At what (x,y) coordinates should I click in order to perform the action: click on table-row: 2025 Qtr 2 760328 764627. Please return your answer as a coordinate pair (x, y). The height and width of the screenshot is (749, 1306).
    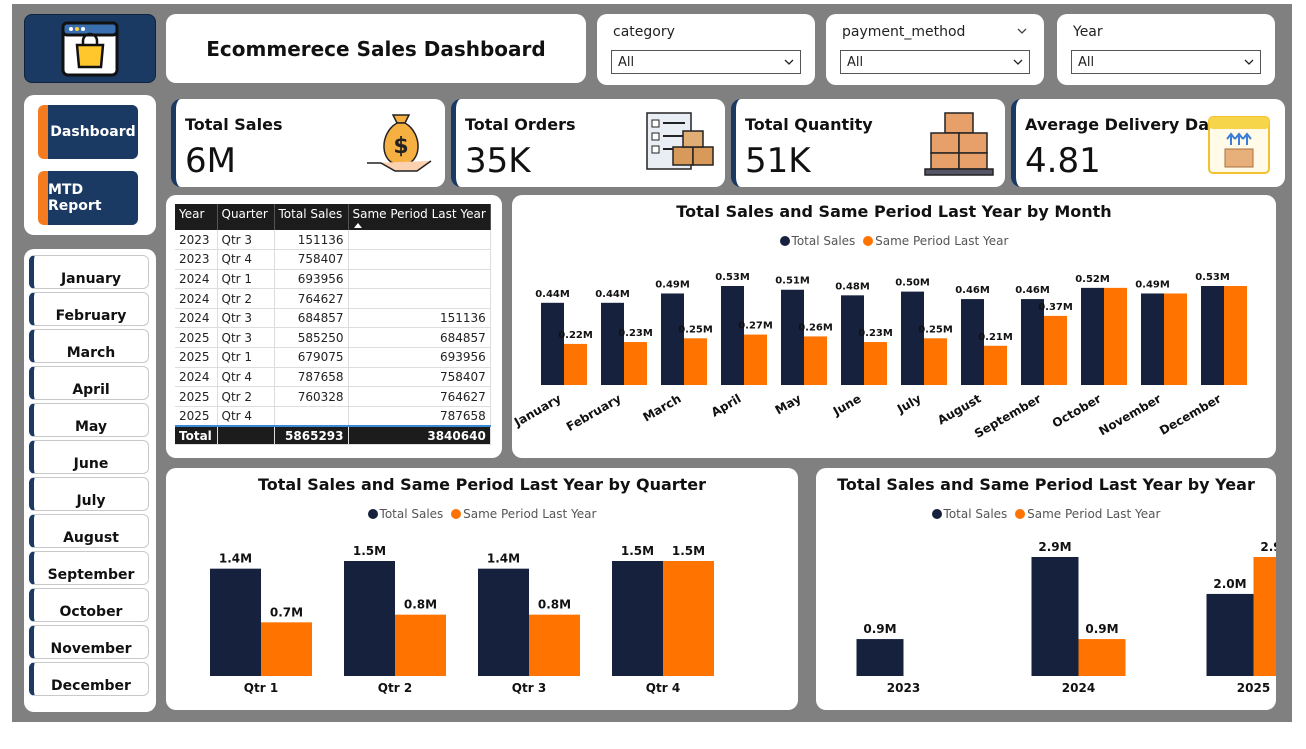
    Looking at the image, I should click on (333, 396).